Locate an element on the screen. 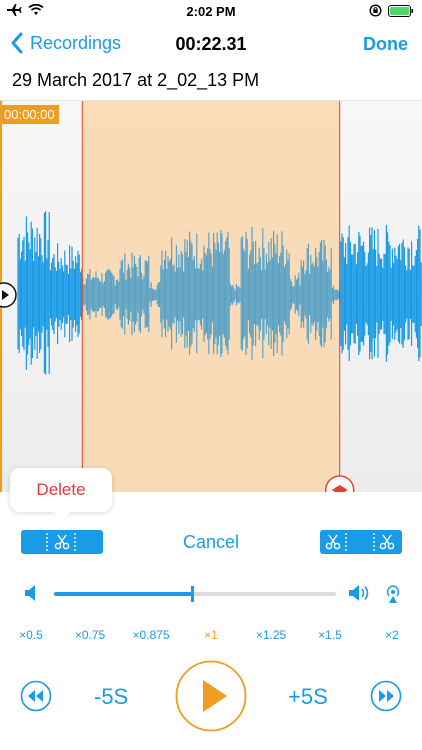 The width and height of the screenshot is (422, 750). speed-option-2: ×2 is located at coordinates (392, 635).